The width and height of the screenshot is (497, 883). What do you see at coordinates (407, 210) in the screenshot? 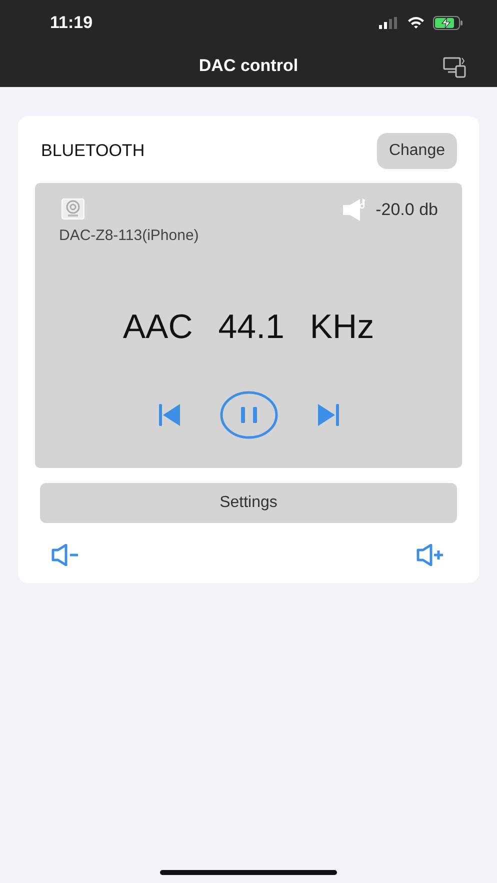
I see `volume-reading: -20.0 db` at bounding box center [407, 210].